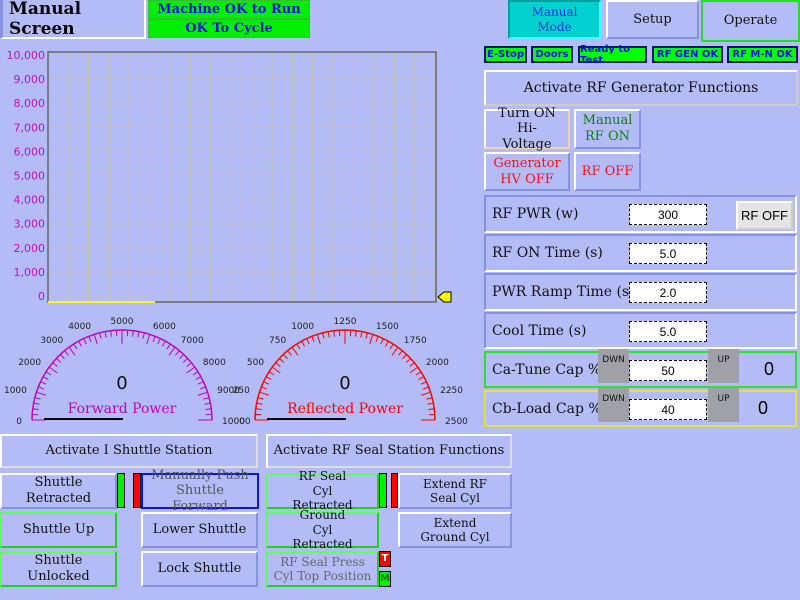 The image size is (800, 600). Describe the element at coordinates (723, 405) in the screenshot. I see `cb-load-up-button: UP` at that location.